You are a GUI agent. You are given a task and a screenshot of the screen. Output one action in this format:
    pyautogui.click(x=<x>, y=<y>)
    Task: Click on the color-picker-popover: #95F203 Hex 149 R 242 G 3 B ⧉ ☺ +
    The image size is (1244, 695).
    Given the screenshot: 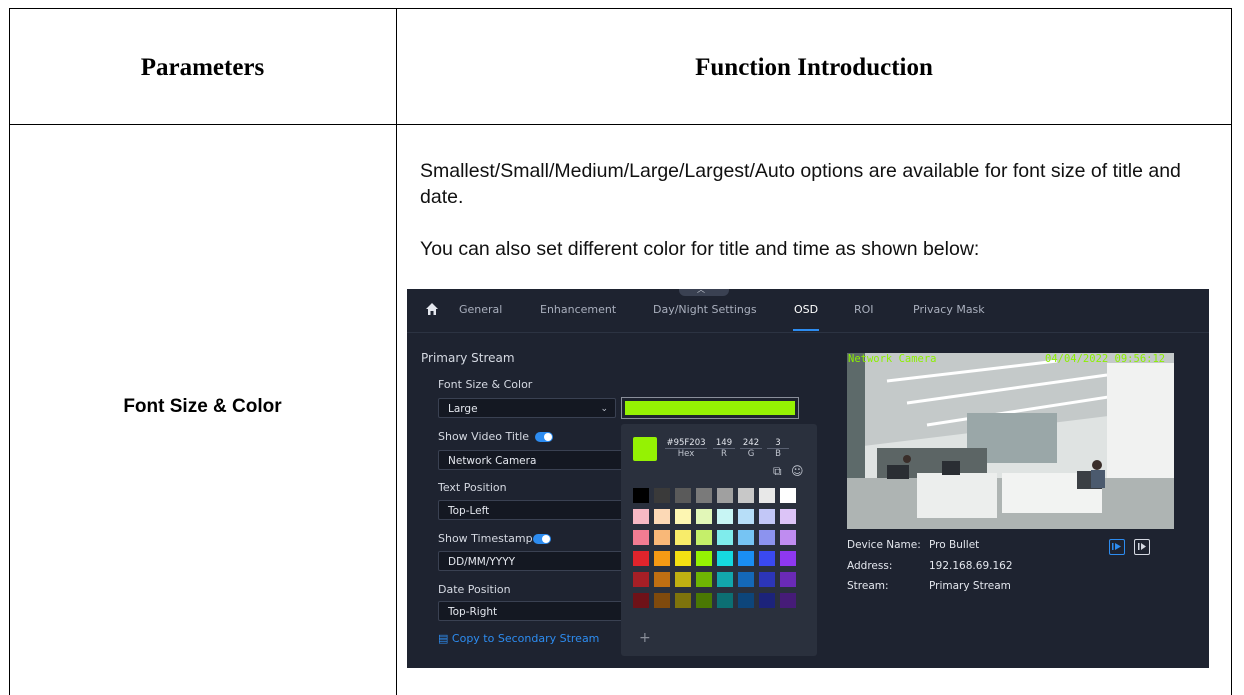 What is the action you would take?
    pyautogui.click(x=719, y=540)
    